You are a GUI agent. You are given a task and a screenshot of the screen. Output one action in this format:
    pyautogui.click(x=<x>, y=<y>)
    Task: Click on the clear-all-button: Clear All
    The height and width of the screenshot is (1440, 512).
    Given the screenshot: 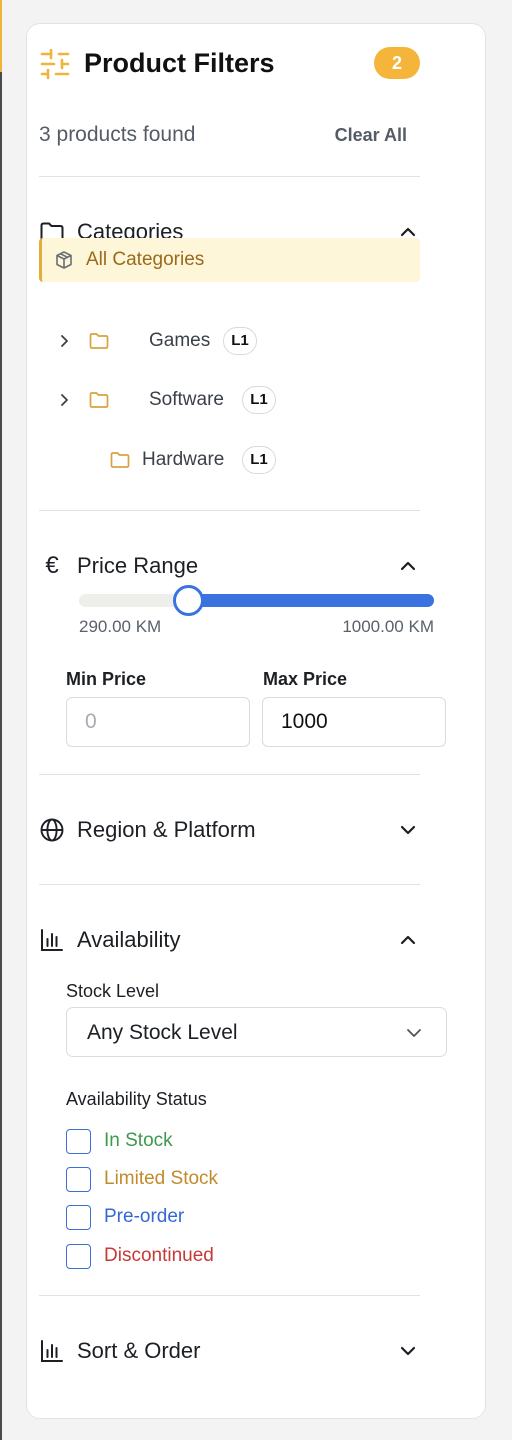 What is the action you would take?
    pyautogui.click(x=371, y=135)
    